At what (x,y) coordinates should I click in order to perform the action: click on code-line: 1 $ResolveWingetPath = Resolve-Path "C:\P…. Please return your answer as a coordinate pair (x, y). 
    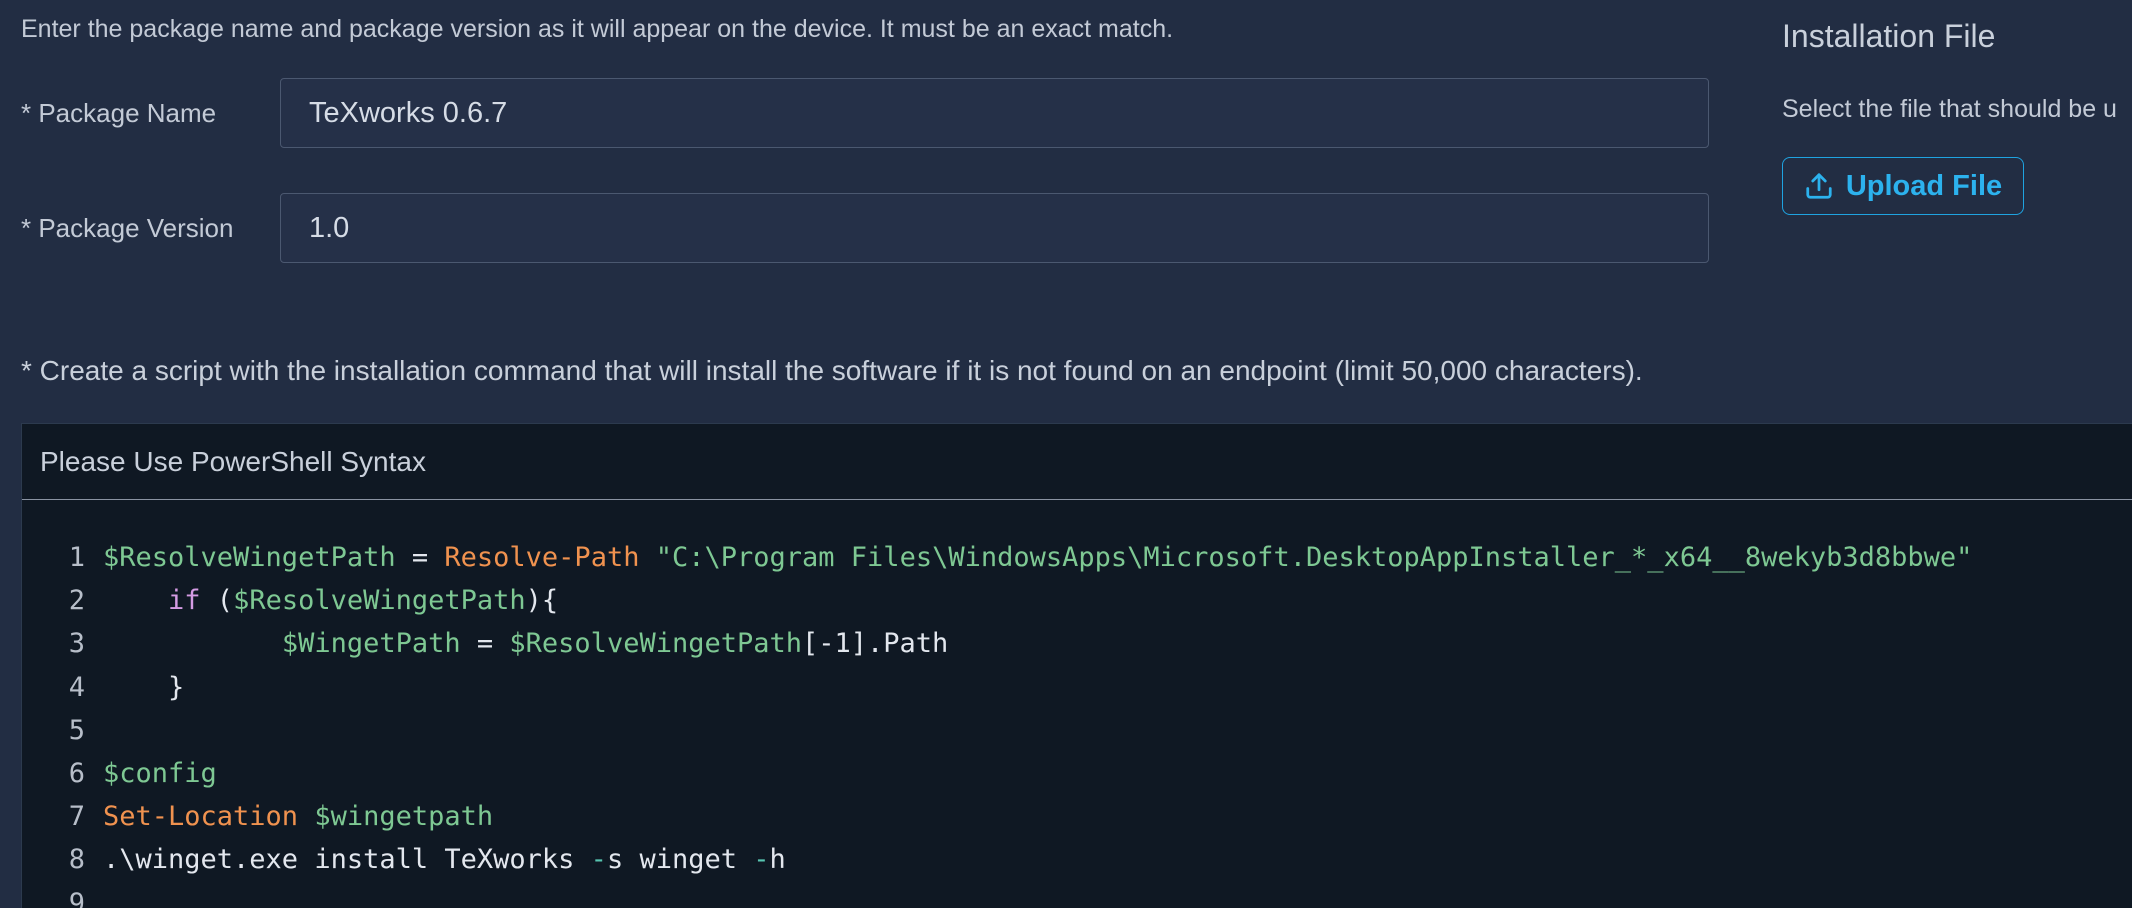
    Looking at the image, I should click on (997, 557).